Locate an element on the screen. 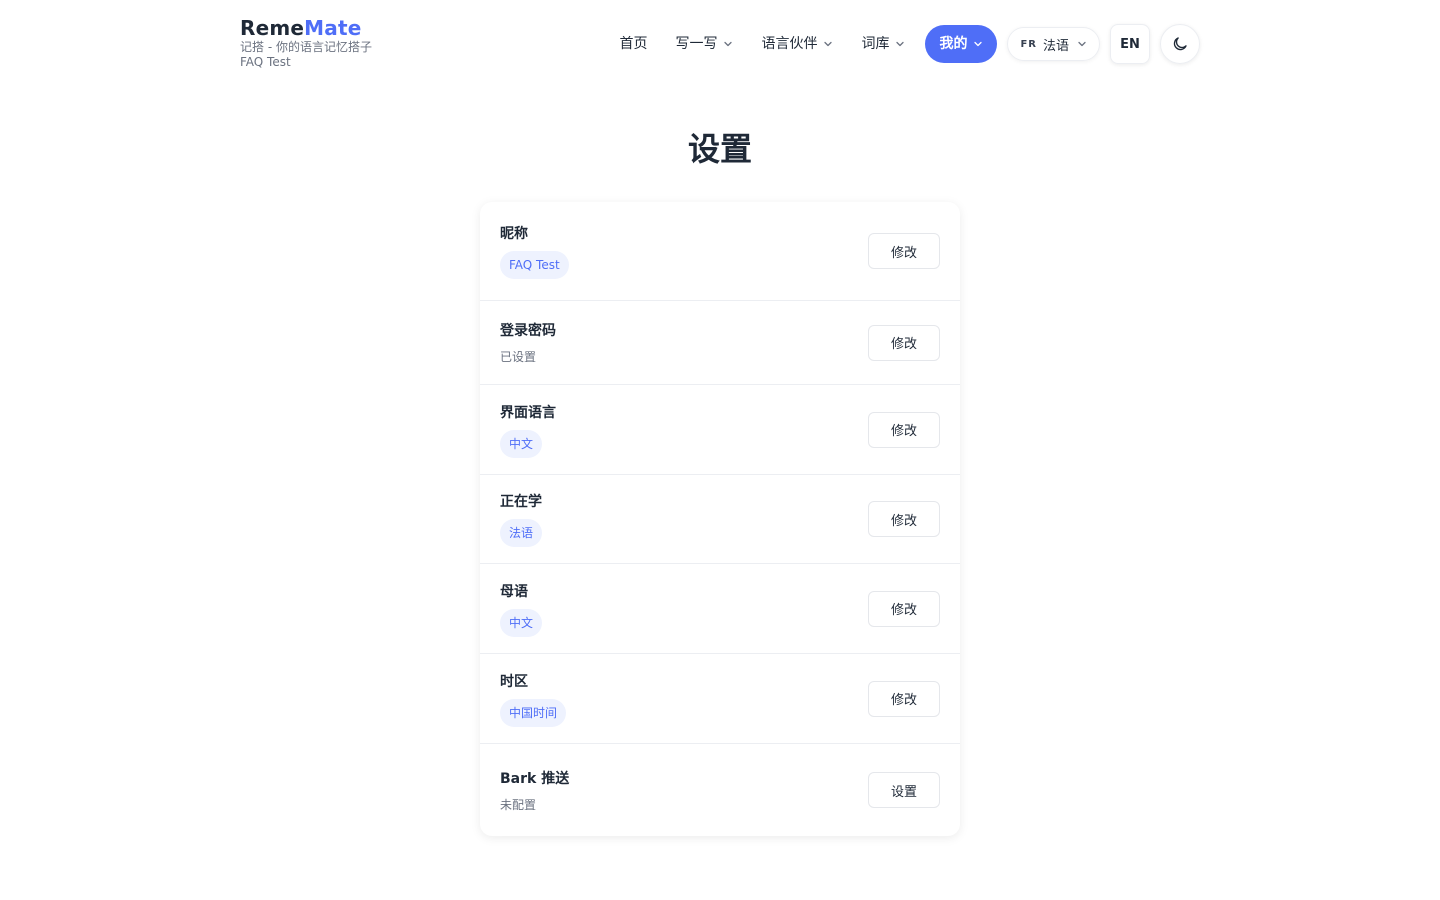  main-nav: 首页 写一写 语言伙伴 词库 我的 FR 法语 EN is located at coordinates (902, 44).